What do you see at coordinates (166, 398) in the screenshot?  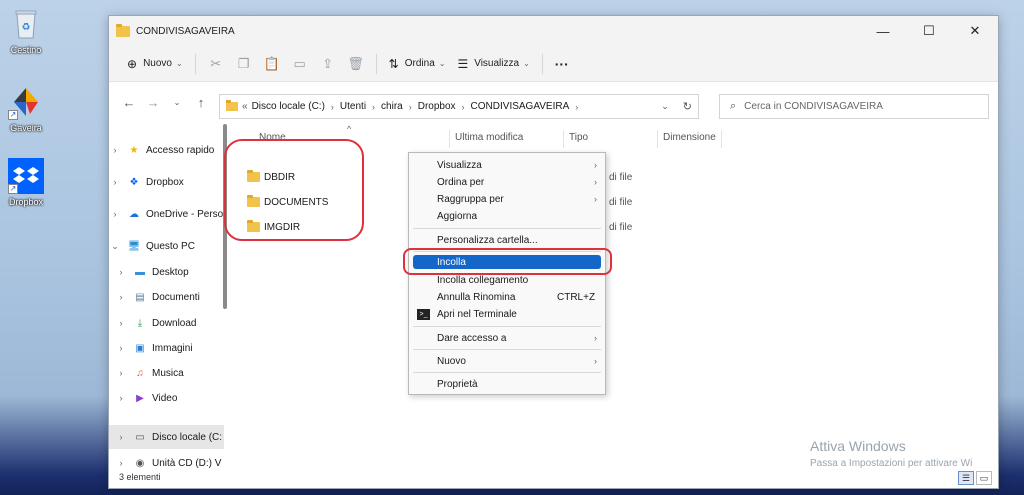 I see `sidebar-item-video: › ▶ Video` at bounding box center [166, 398].